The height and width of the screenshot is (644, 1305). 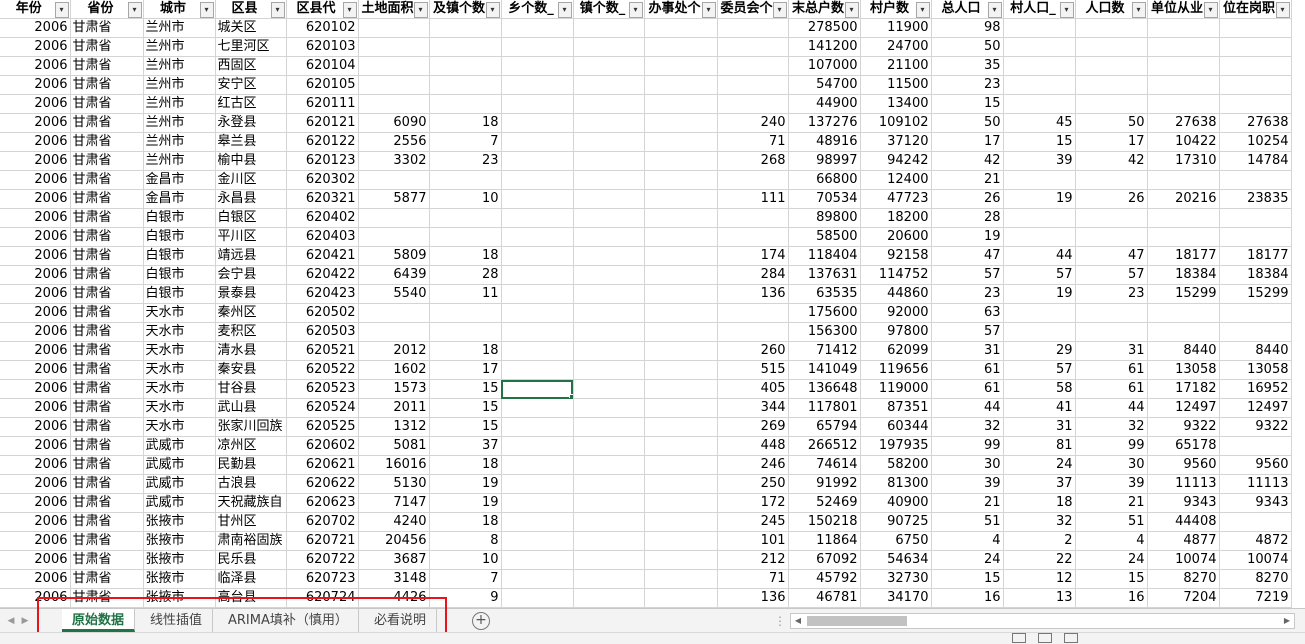 I want to click on table-cell: 81, so click(x=1039, y=446).